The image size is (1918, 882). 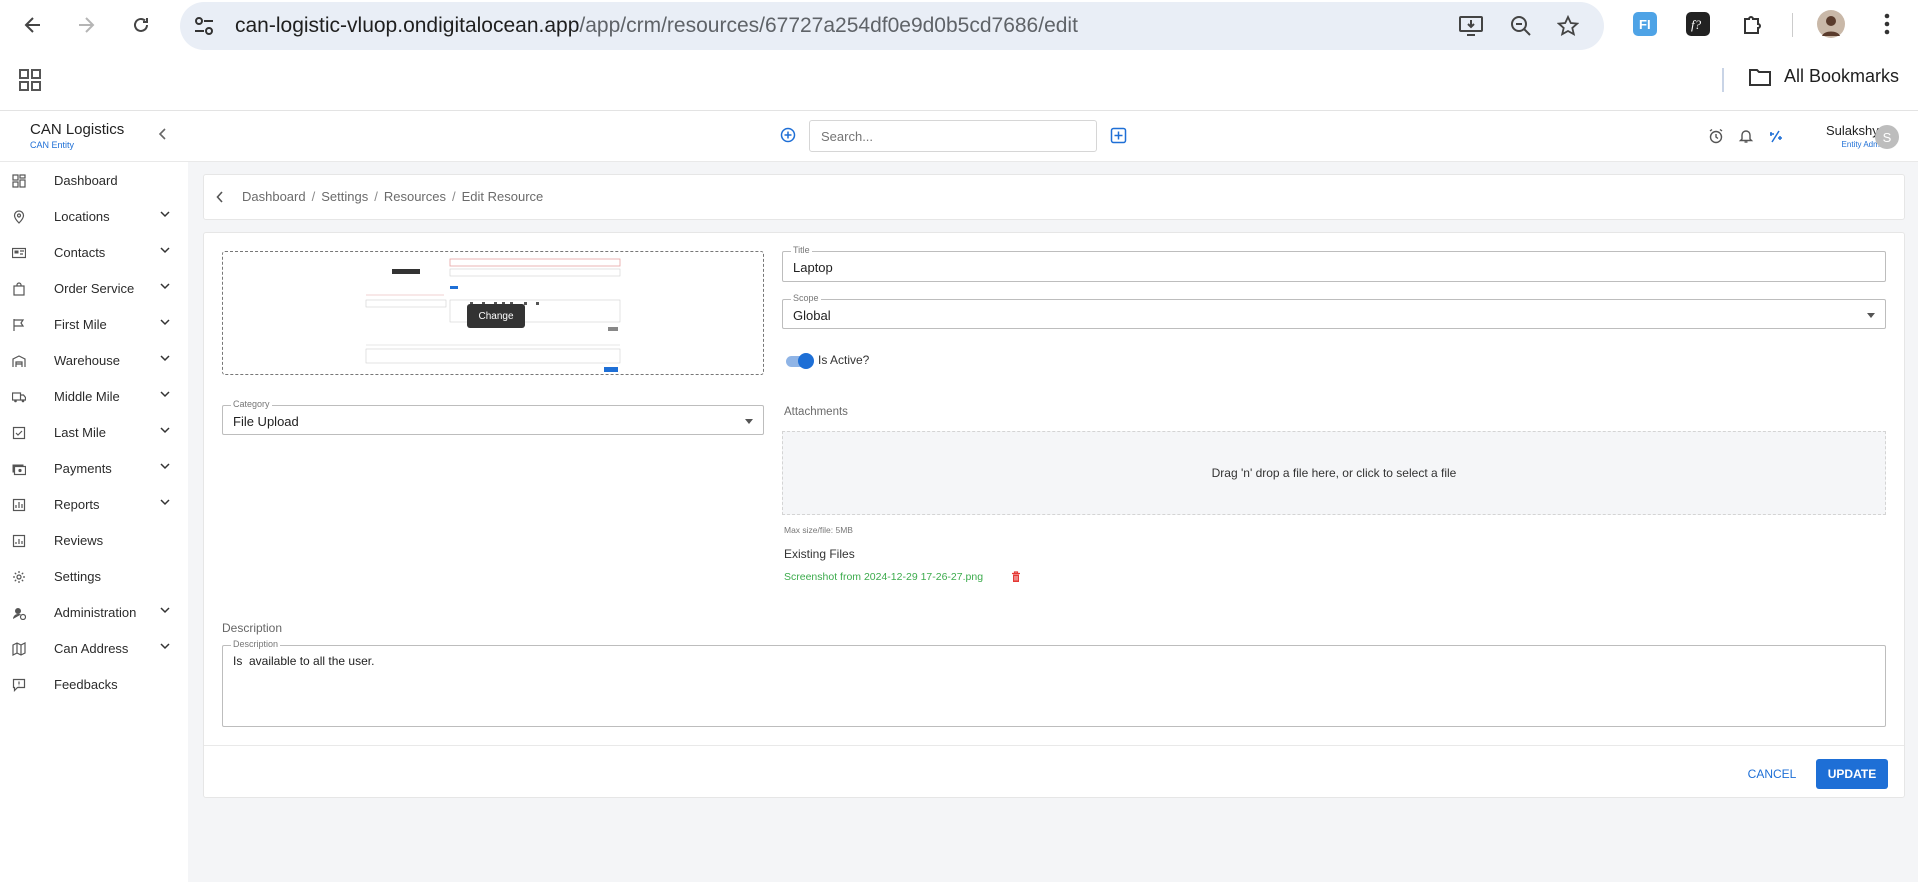 I want to click on alarm-button, so click(x=1716, y=138).